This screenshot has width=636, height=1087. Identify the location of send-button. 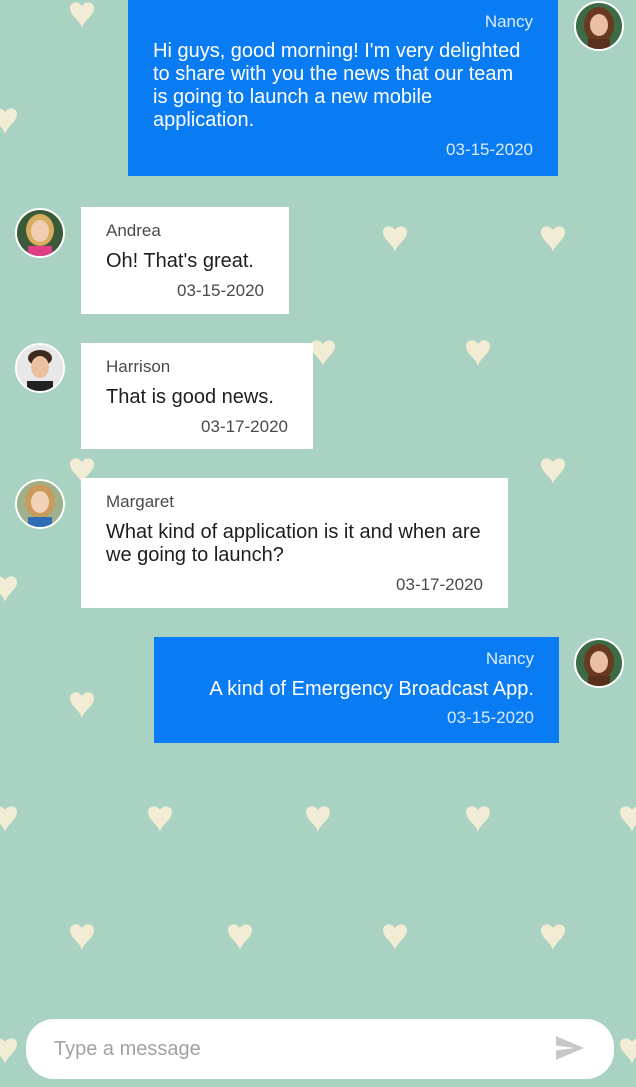
(570, 1049).